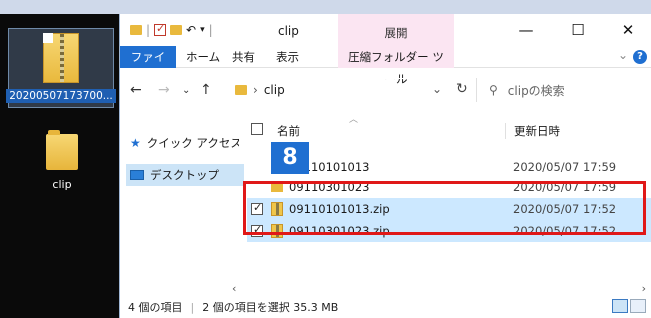  Describe the element at coordinates (203, 57) in the screenshot. I see `tab-home: ホーム` at that location.